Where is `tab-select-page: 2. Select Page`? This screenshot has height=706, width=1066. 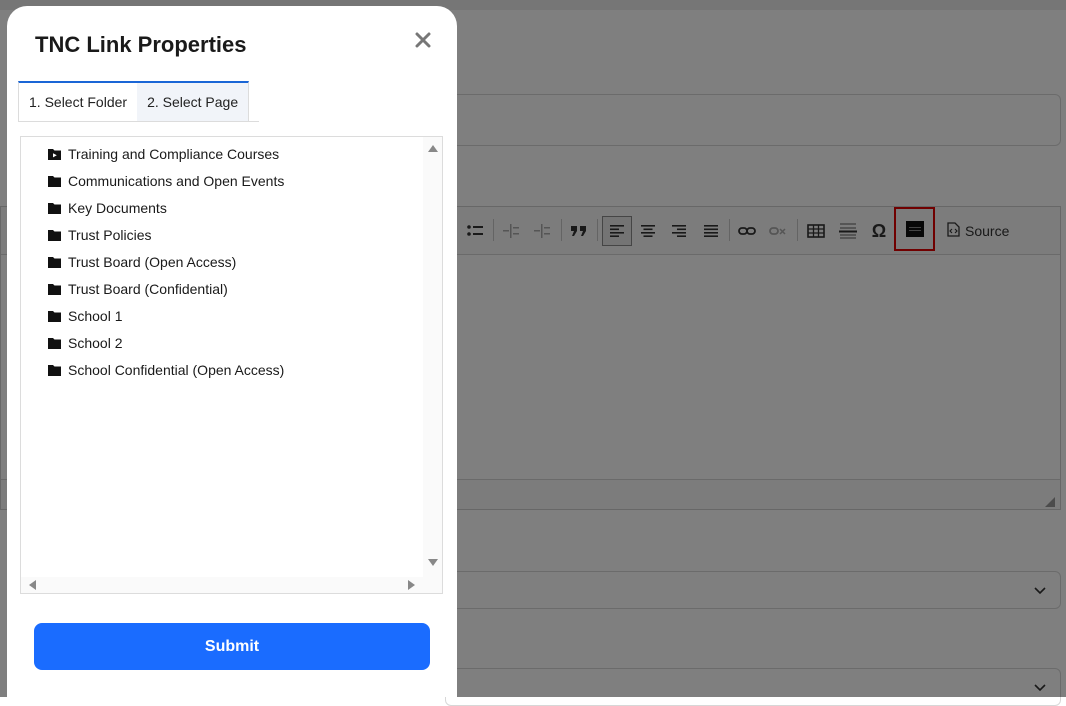 tab-select-page: 2. Select Page is located at coordinates (193, 101).